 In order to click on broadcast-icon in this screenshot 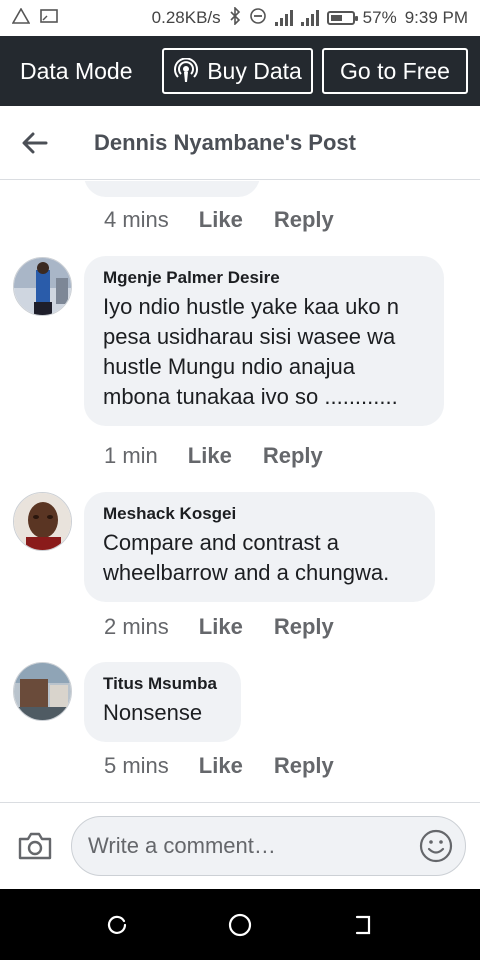, I will do `click(186, 70)`.